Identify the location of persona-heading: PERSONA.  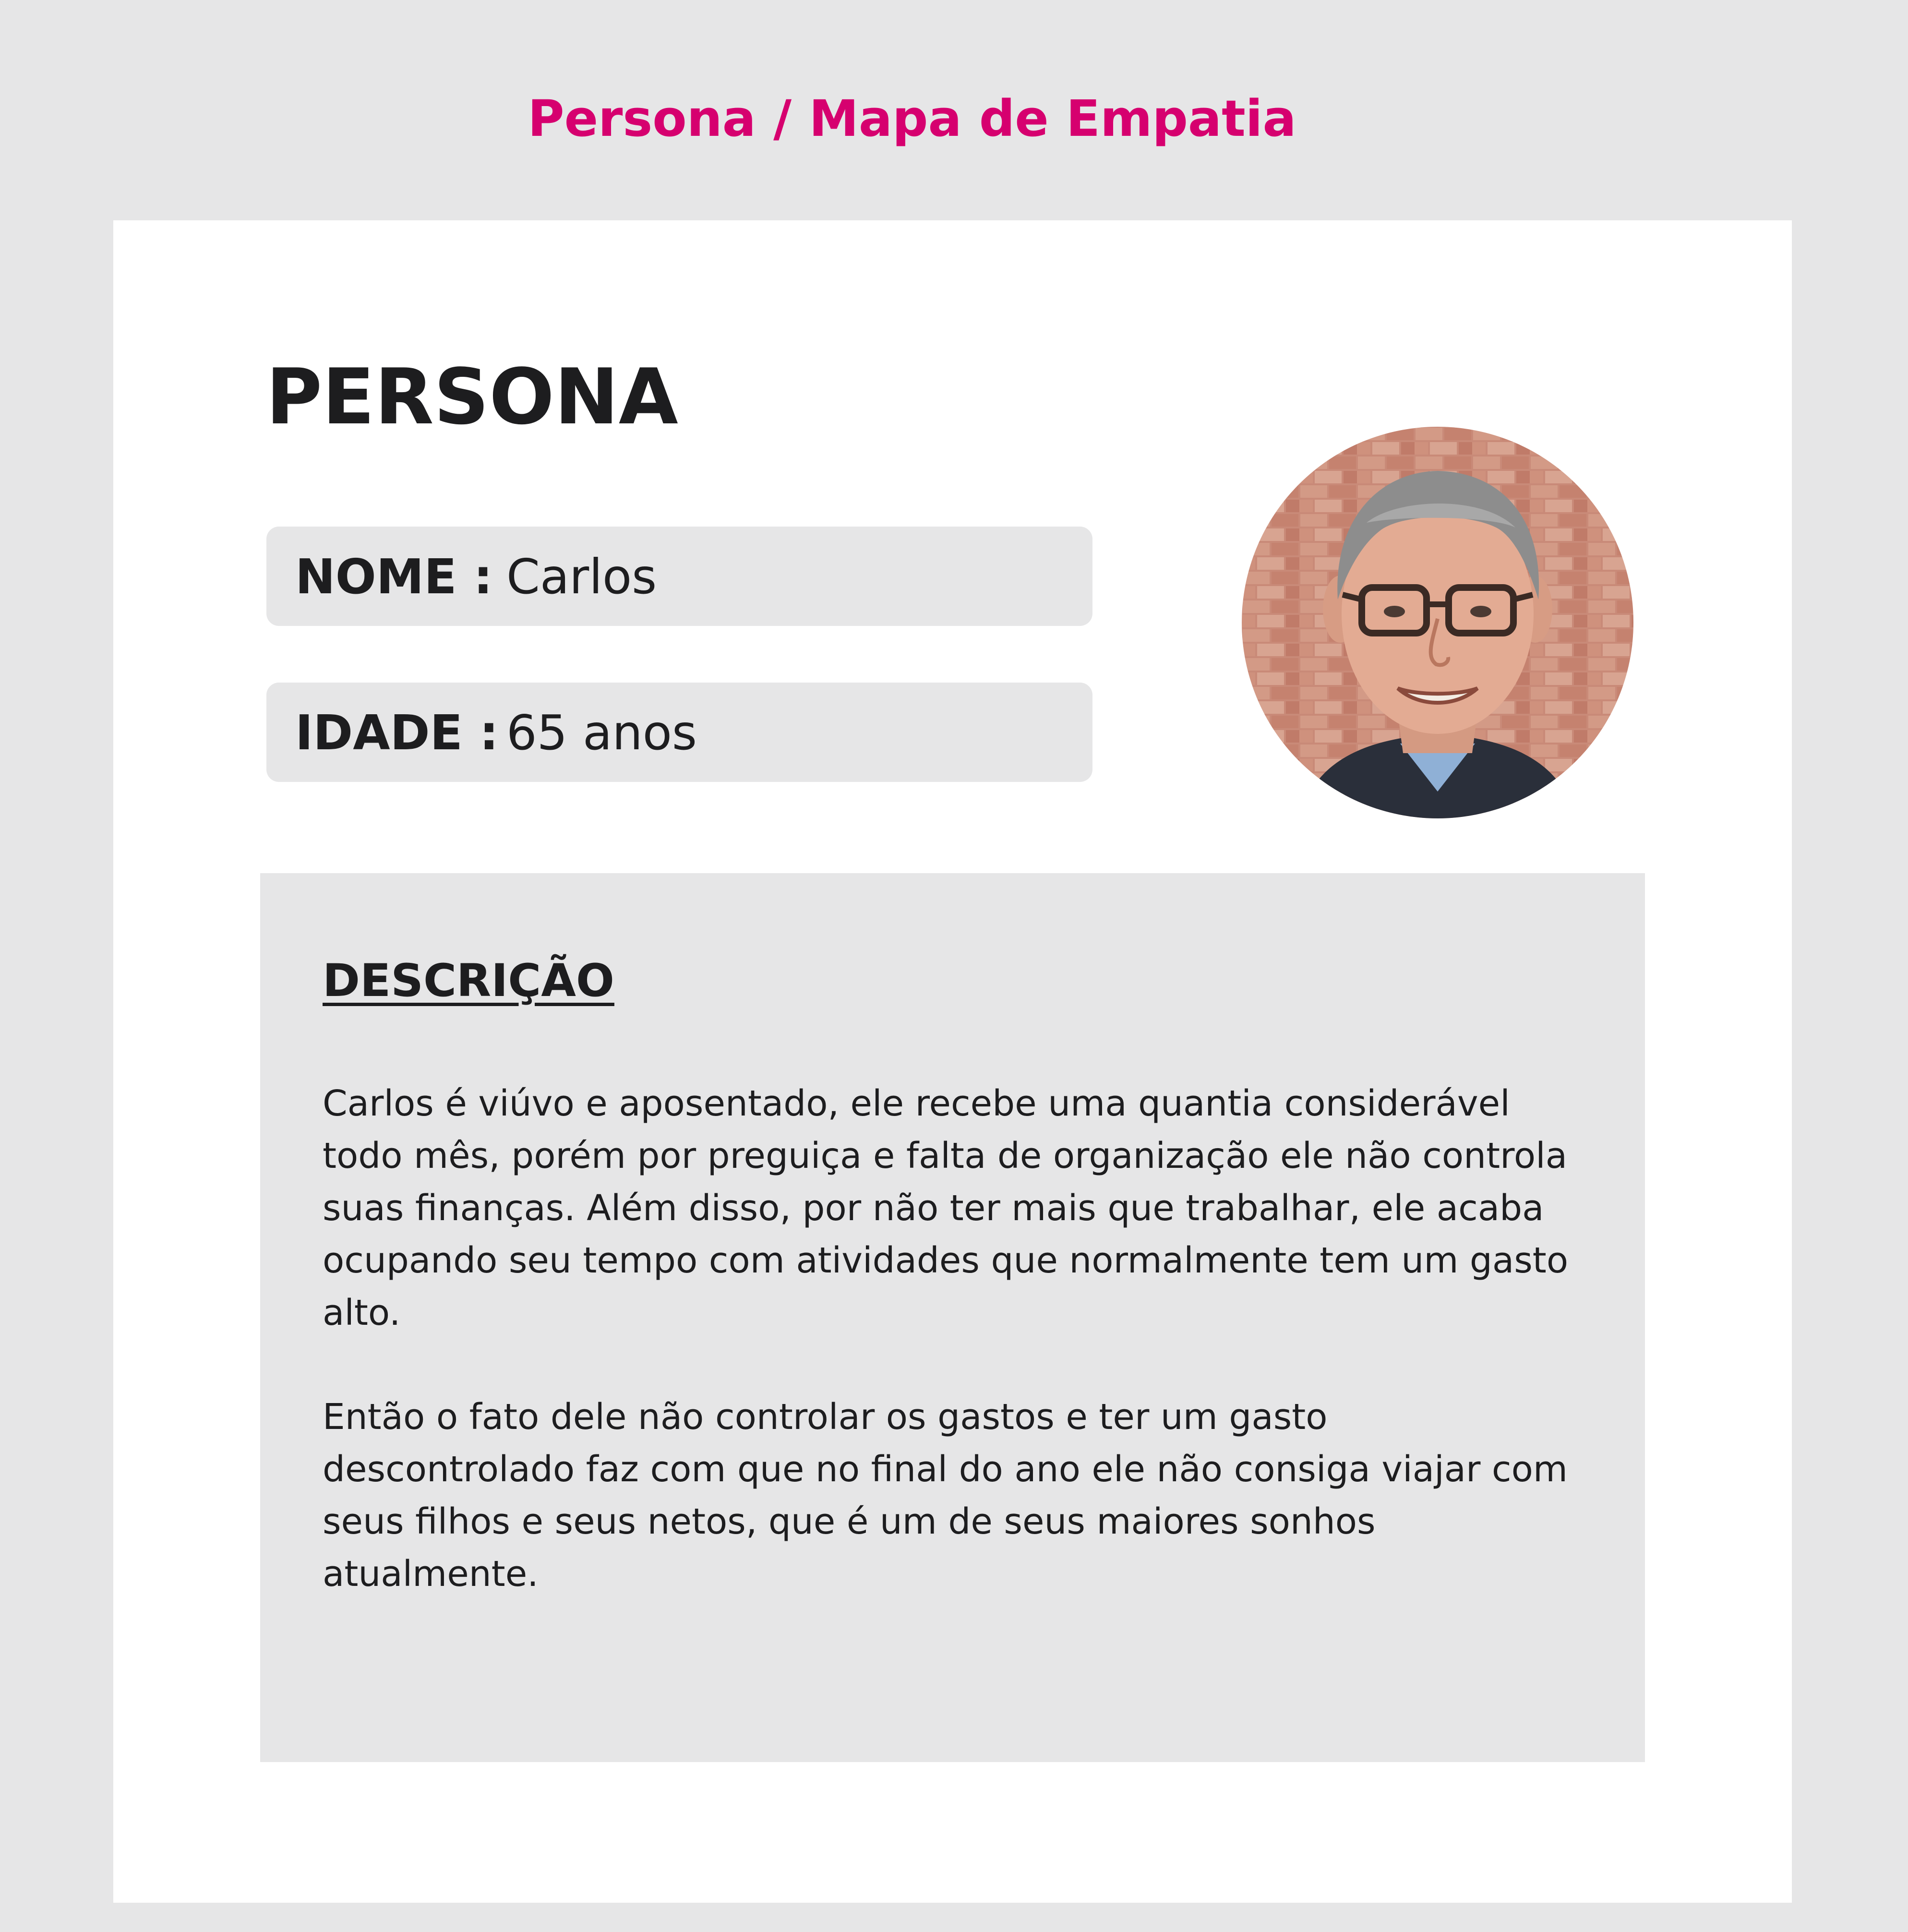
(472, 397).